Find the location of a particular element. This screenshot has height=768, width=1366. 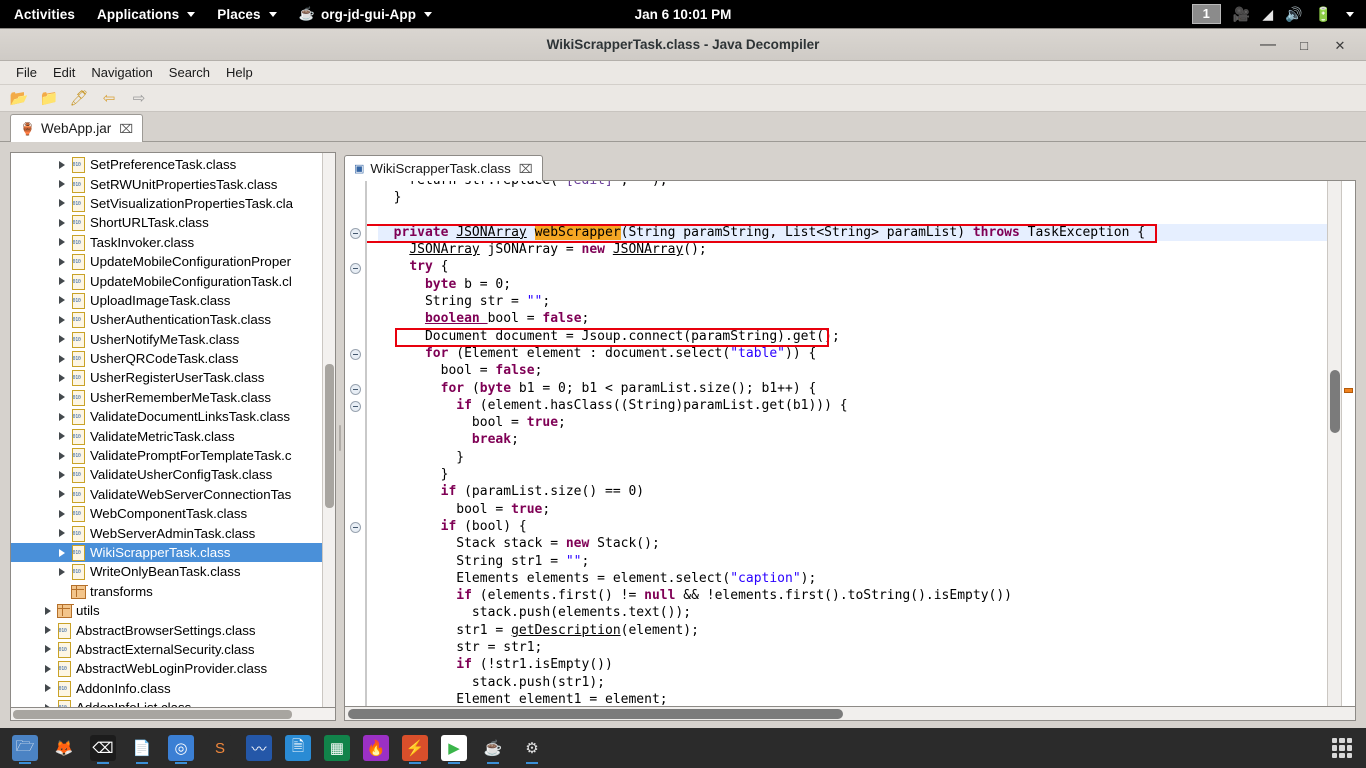

tree-item: ValidatePromptForTemplateTask.c is located at coordinates (166, 455).